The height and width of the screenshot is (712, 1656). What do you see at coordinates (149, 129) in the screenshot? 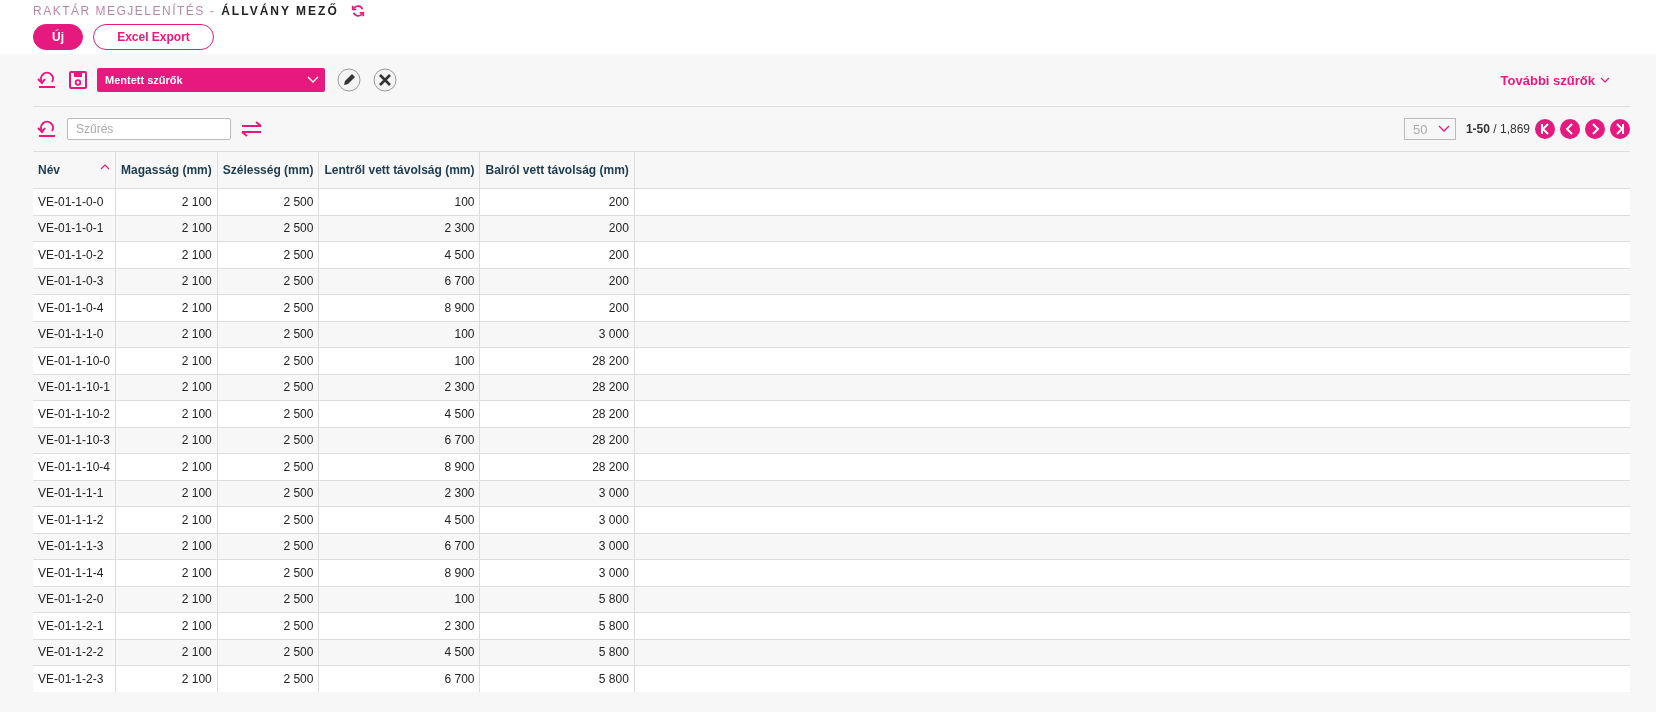
I see `filter-field: Szűrés` at bounding box center [149, 129].